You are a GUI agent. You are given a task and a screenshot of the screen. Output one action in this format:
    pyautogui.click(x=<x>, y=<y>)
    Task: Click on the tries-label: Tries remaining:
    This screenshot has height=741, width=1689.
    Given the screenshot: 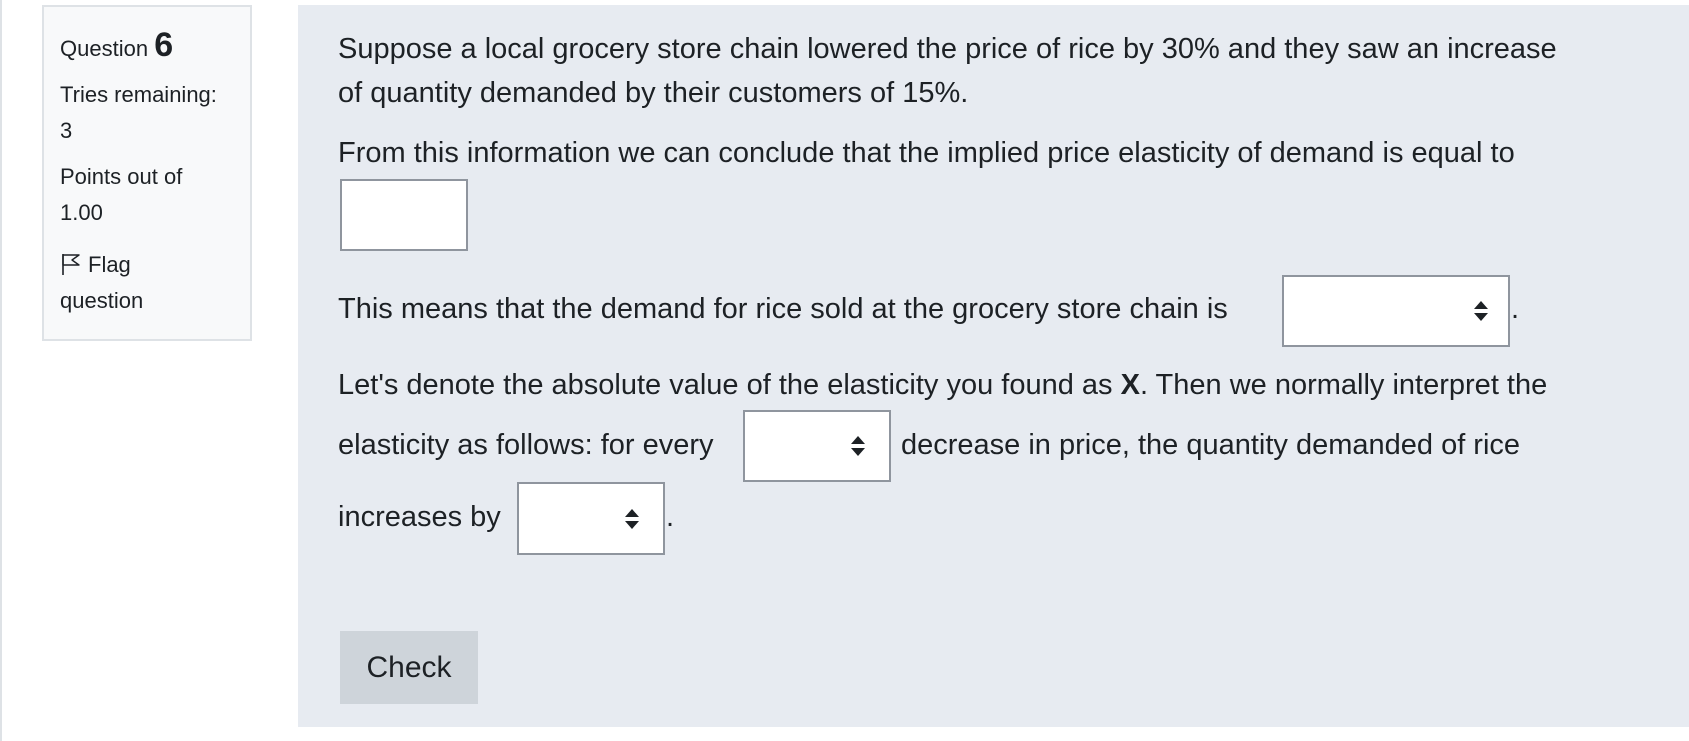 What is the action you would take?
    pyautogui.click(x=138, y=94)
    